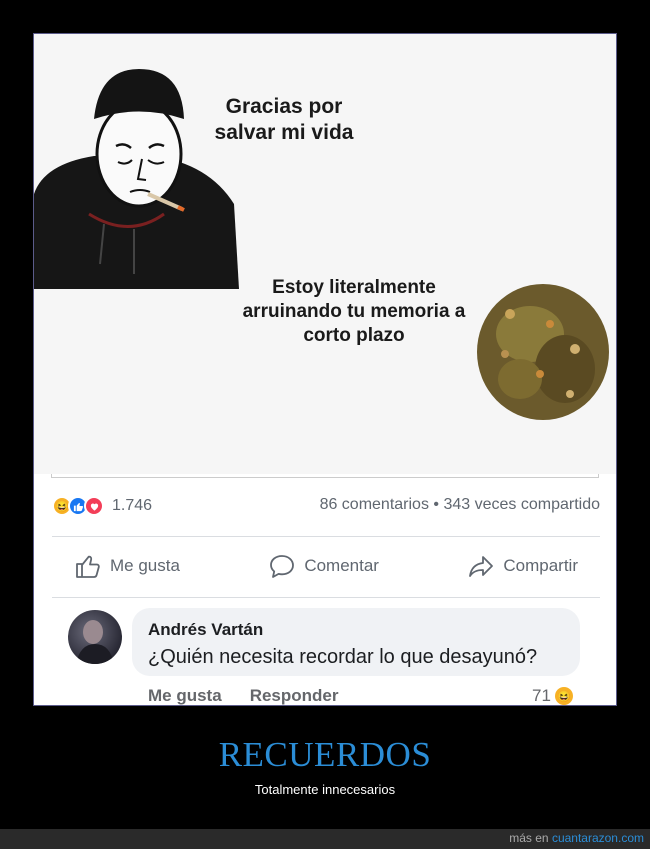 The image size is (650, 849). I want to click on love-reaction-icon, so click(94, 506).